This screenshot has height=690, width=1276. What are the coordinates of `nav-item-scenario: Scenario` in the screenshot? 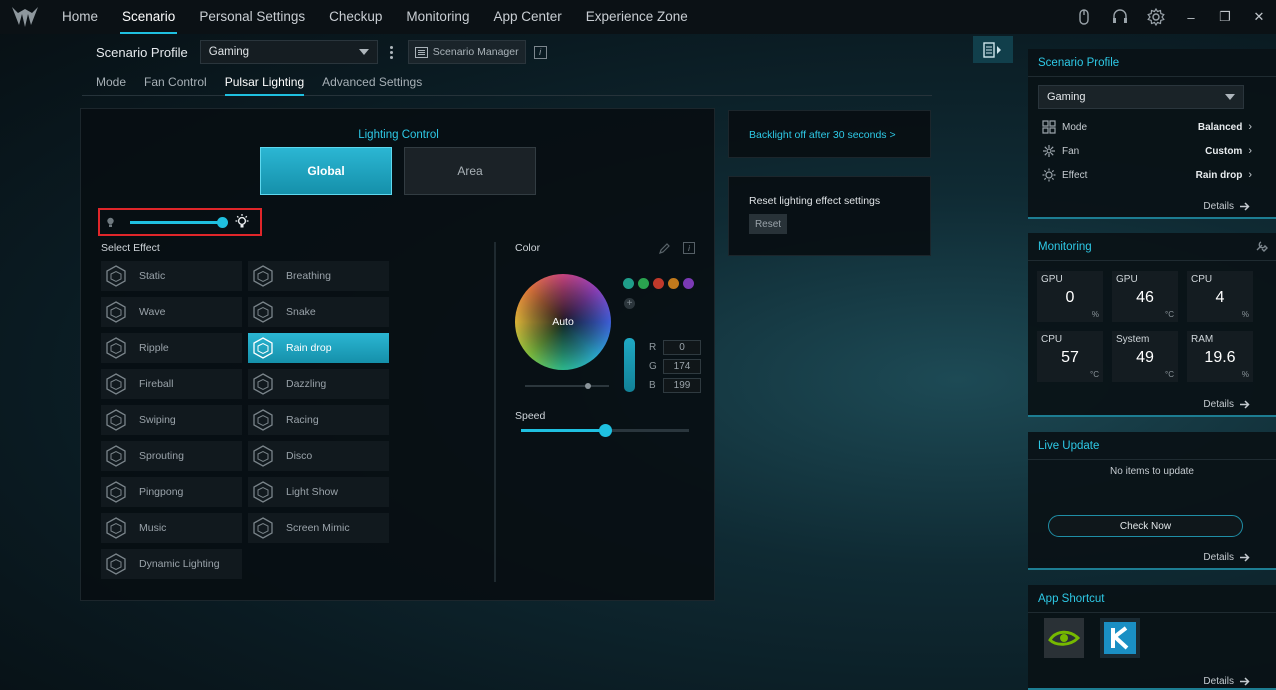 It's located at (148, 17).